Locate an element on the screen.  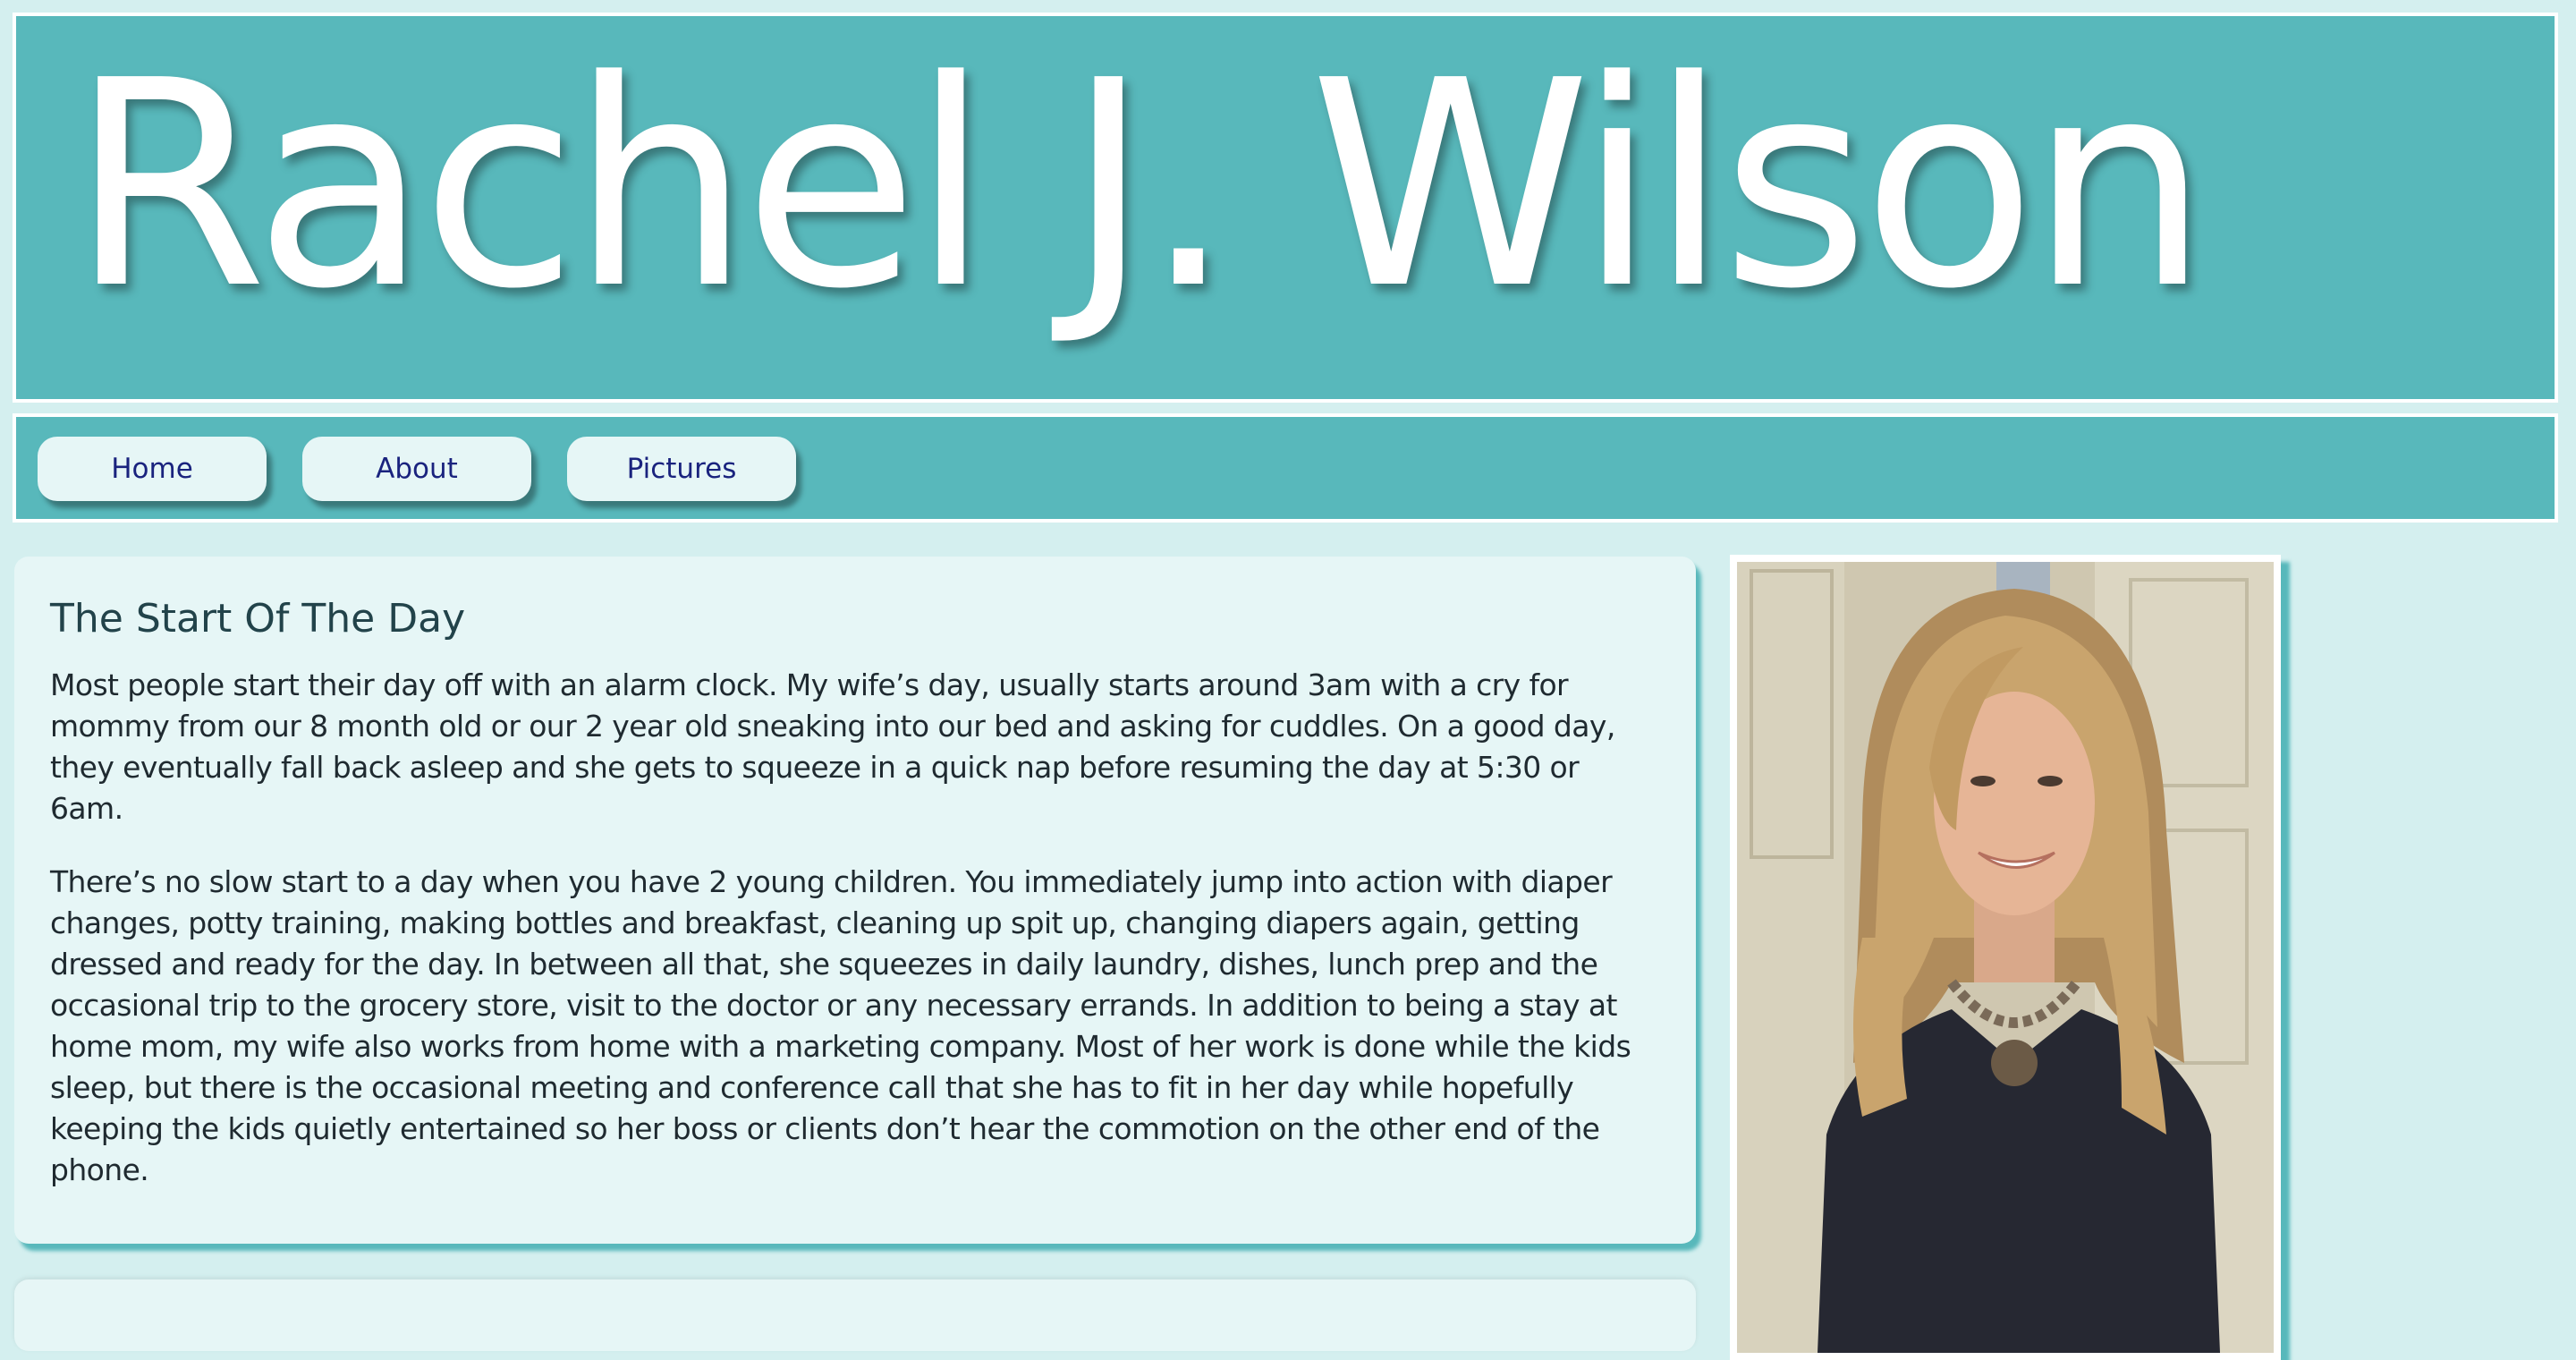
portrait-photo-frame is located at coordinates (2005, 958).